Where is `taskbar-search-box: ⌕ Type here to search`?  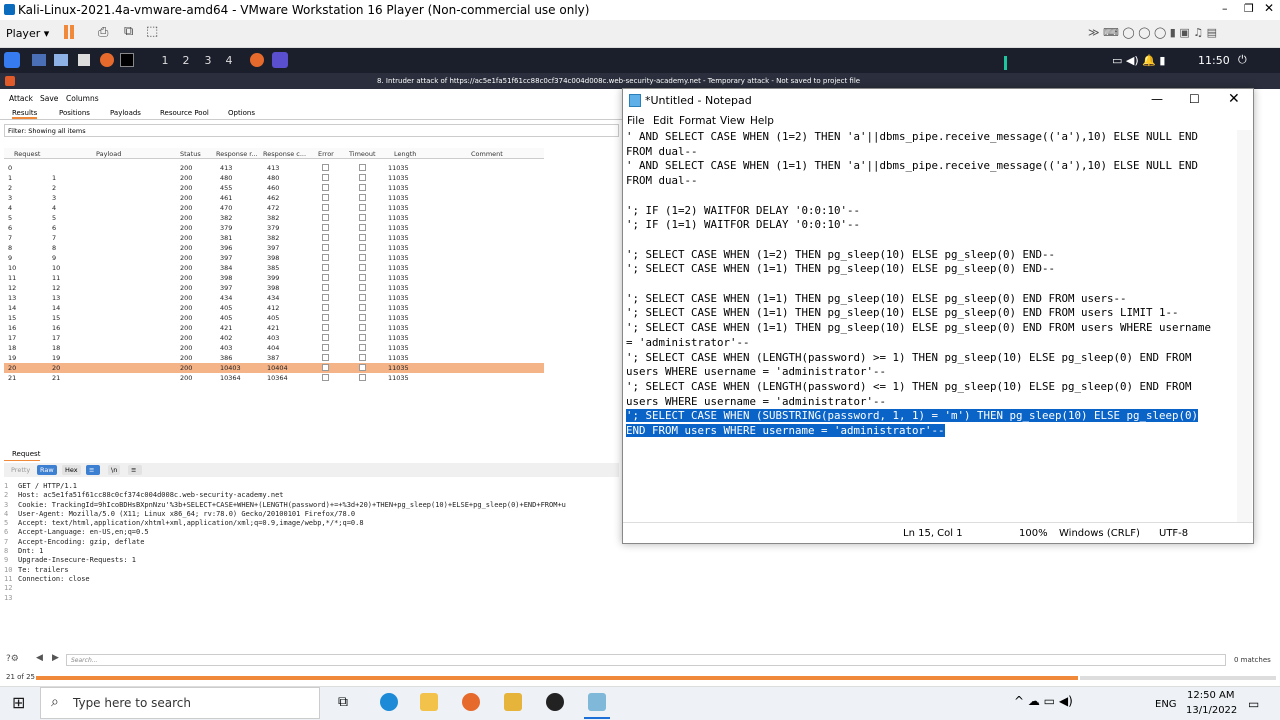
taskbar-search-box: ⌕ Type here to search is located at coordinates (180, 703).